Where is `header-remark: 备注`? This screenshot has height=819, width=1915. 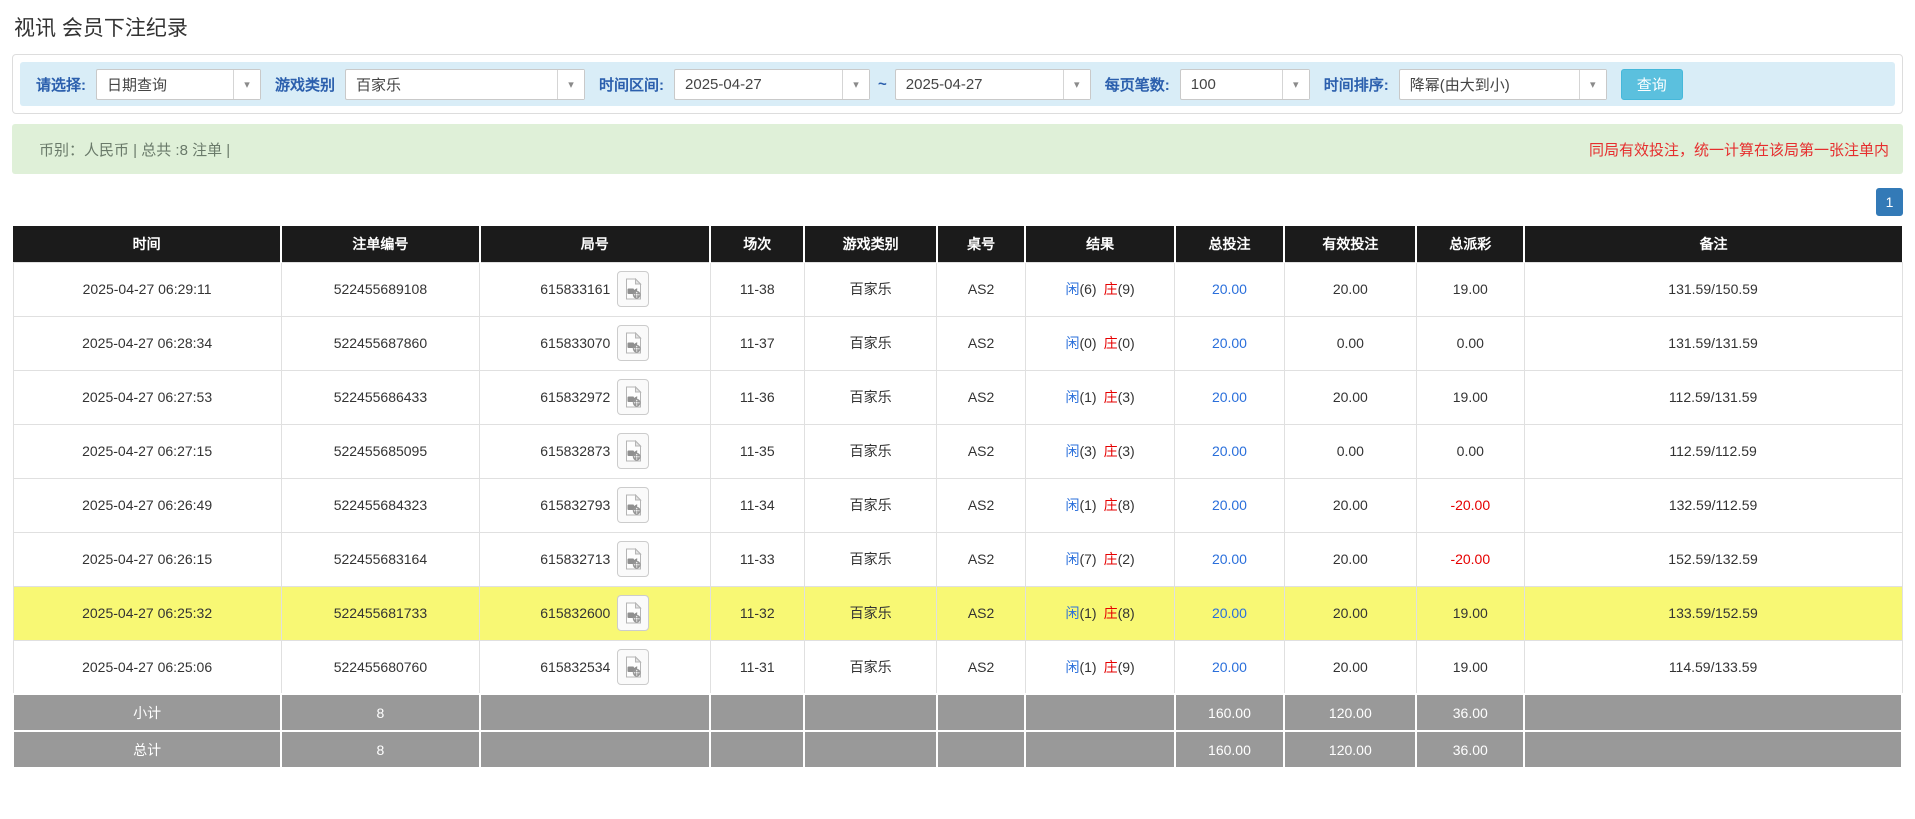
header-remark: 备注 is located at coordinates (1712, 244).